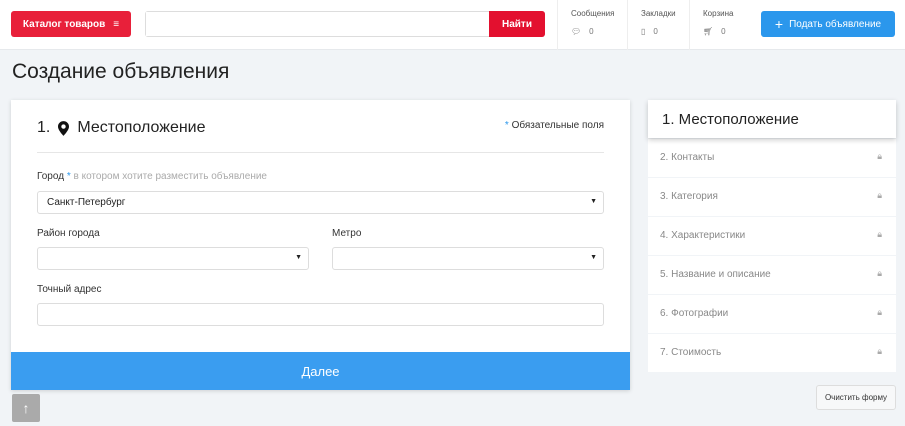 This screenshot has width=905, height=426. What do you see at coordinates (687, 157) in the screenshot?
I see `step-label: 2. Контакты` at bounding box center [687, 157].